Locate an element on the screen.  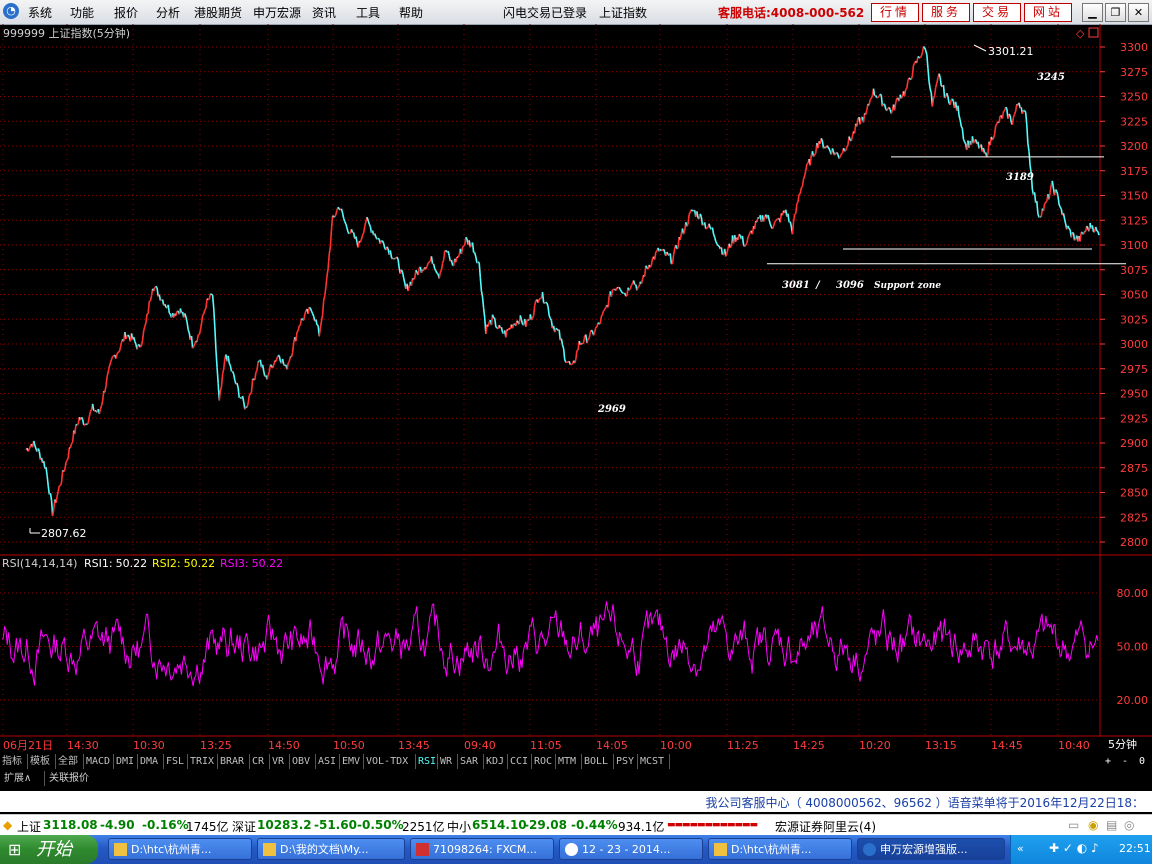
tab-dma: DMA is located at coordinates (149, 761).